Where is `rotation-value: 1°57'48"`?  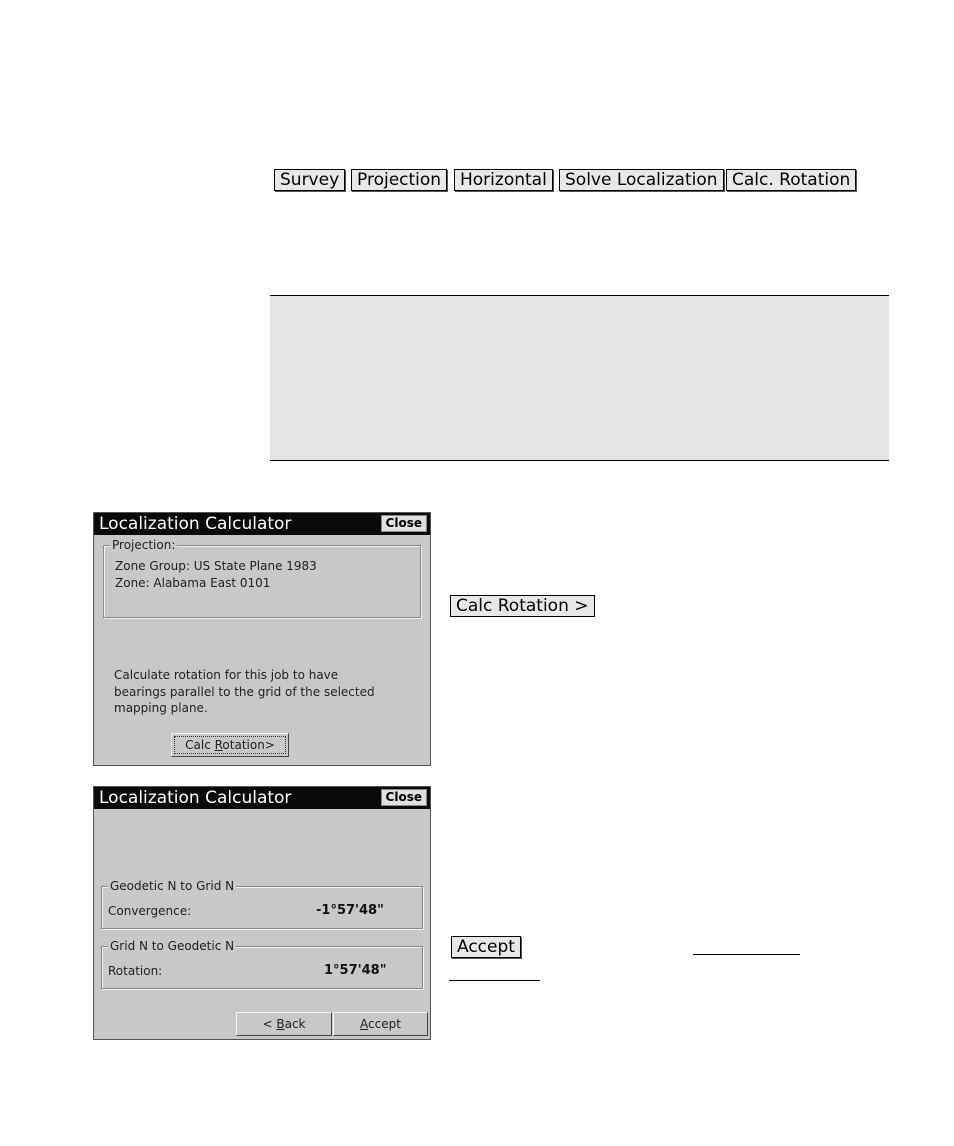 rotation-value: 1°57'48" is located at coordinates (355, 970).